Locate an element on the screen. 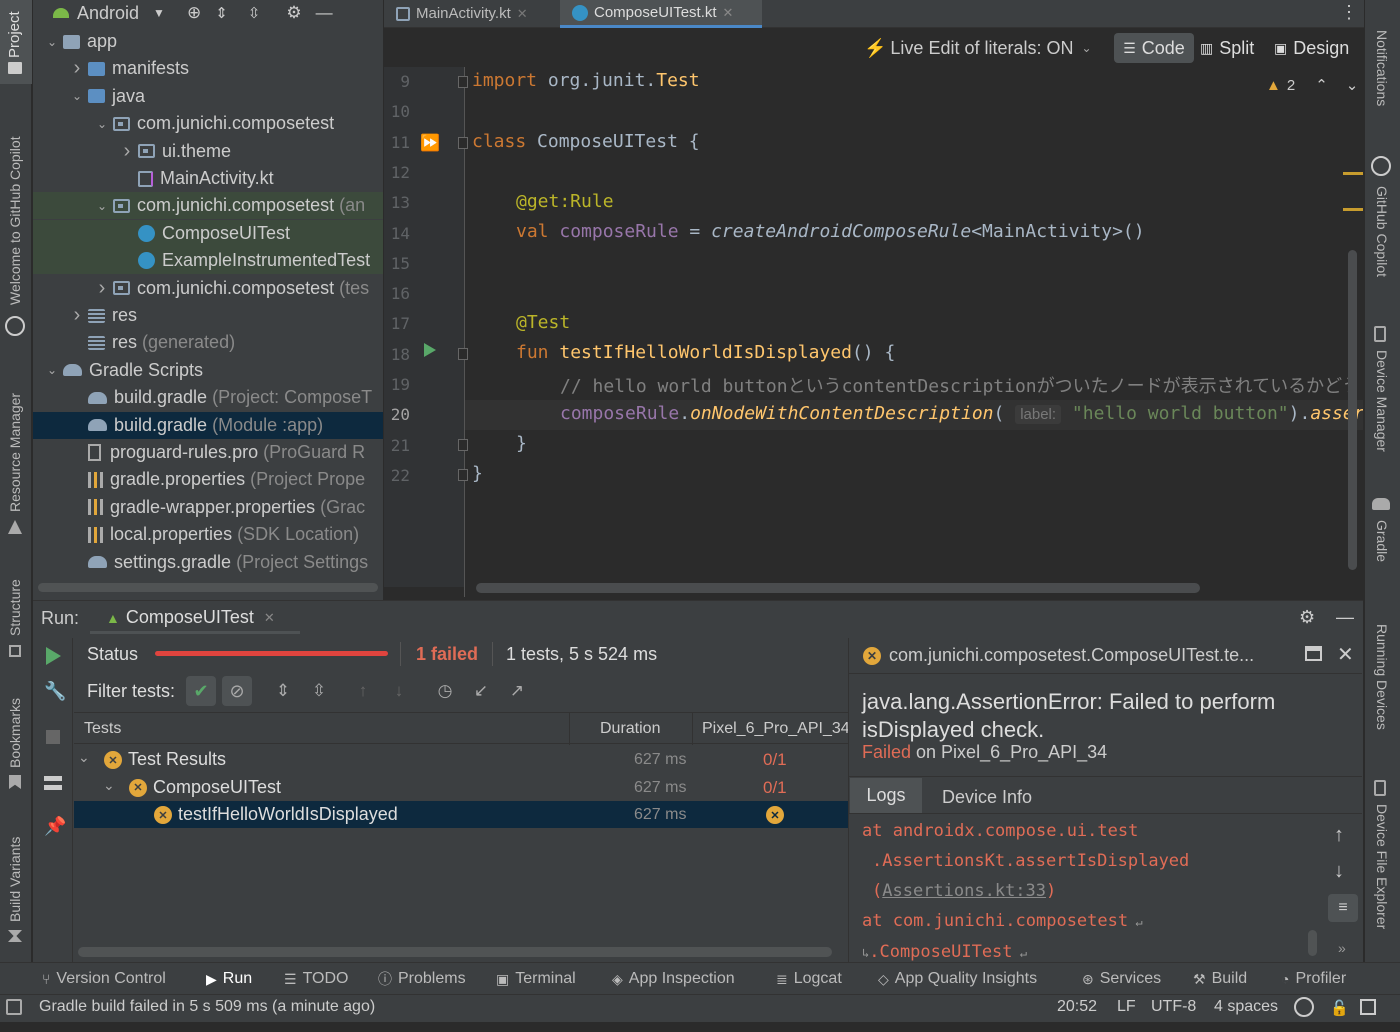 The image size is (1400, 1032). more-vert-icon: ⋮ is located at coordinates (1349, 12).